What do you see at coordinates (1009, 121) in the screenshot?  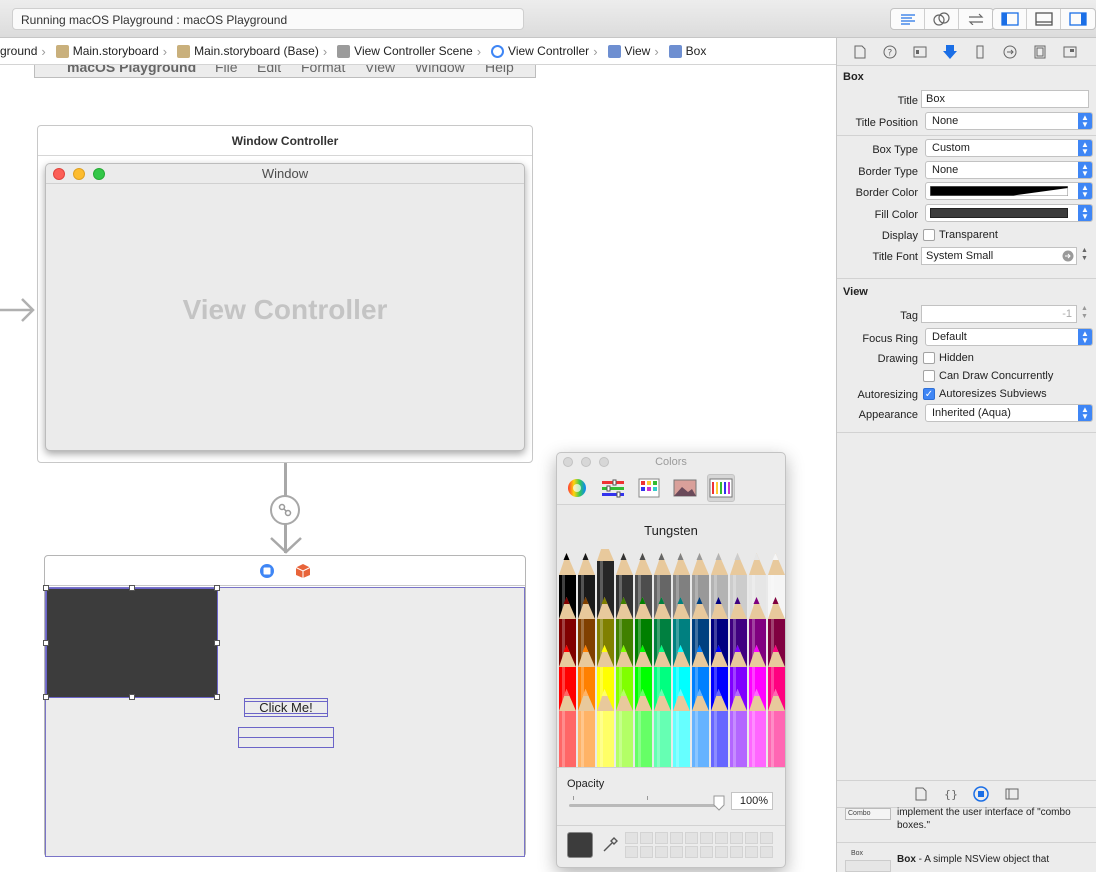 I see `title-position-popup: None ▲ ▼` at bounding box center [1009, 121].